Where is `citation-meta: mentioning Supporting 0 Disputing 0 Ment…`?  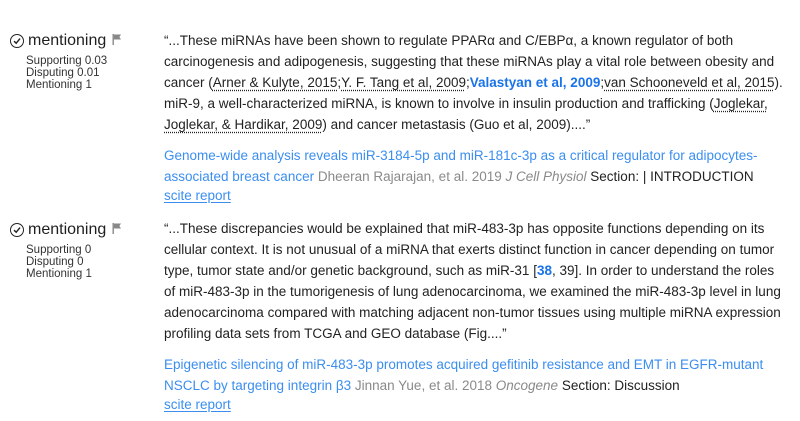
citation-meta: mentioning Supporting 0 Disputing 0 Ment… is located at coordinates (85, 250).